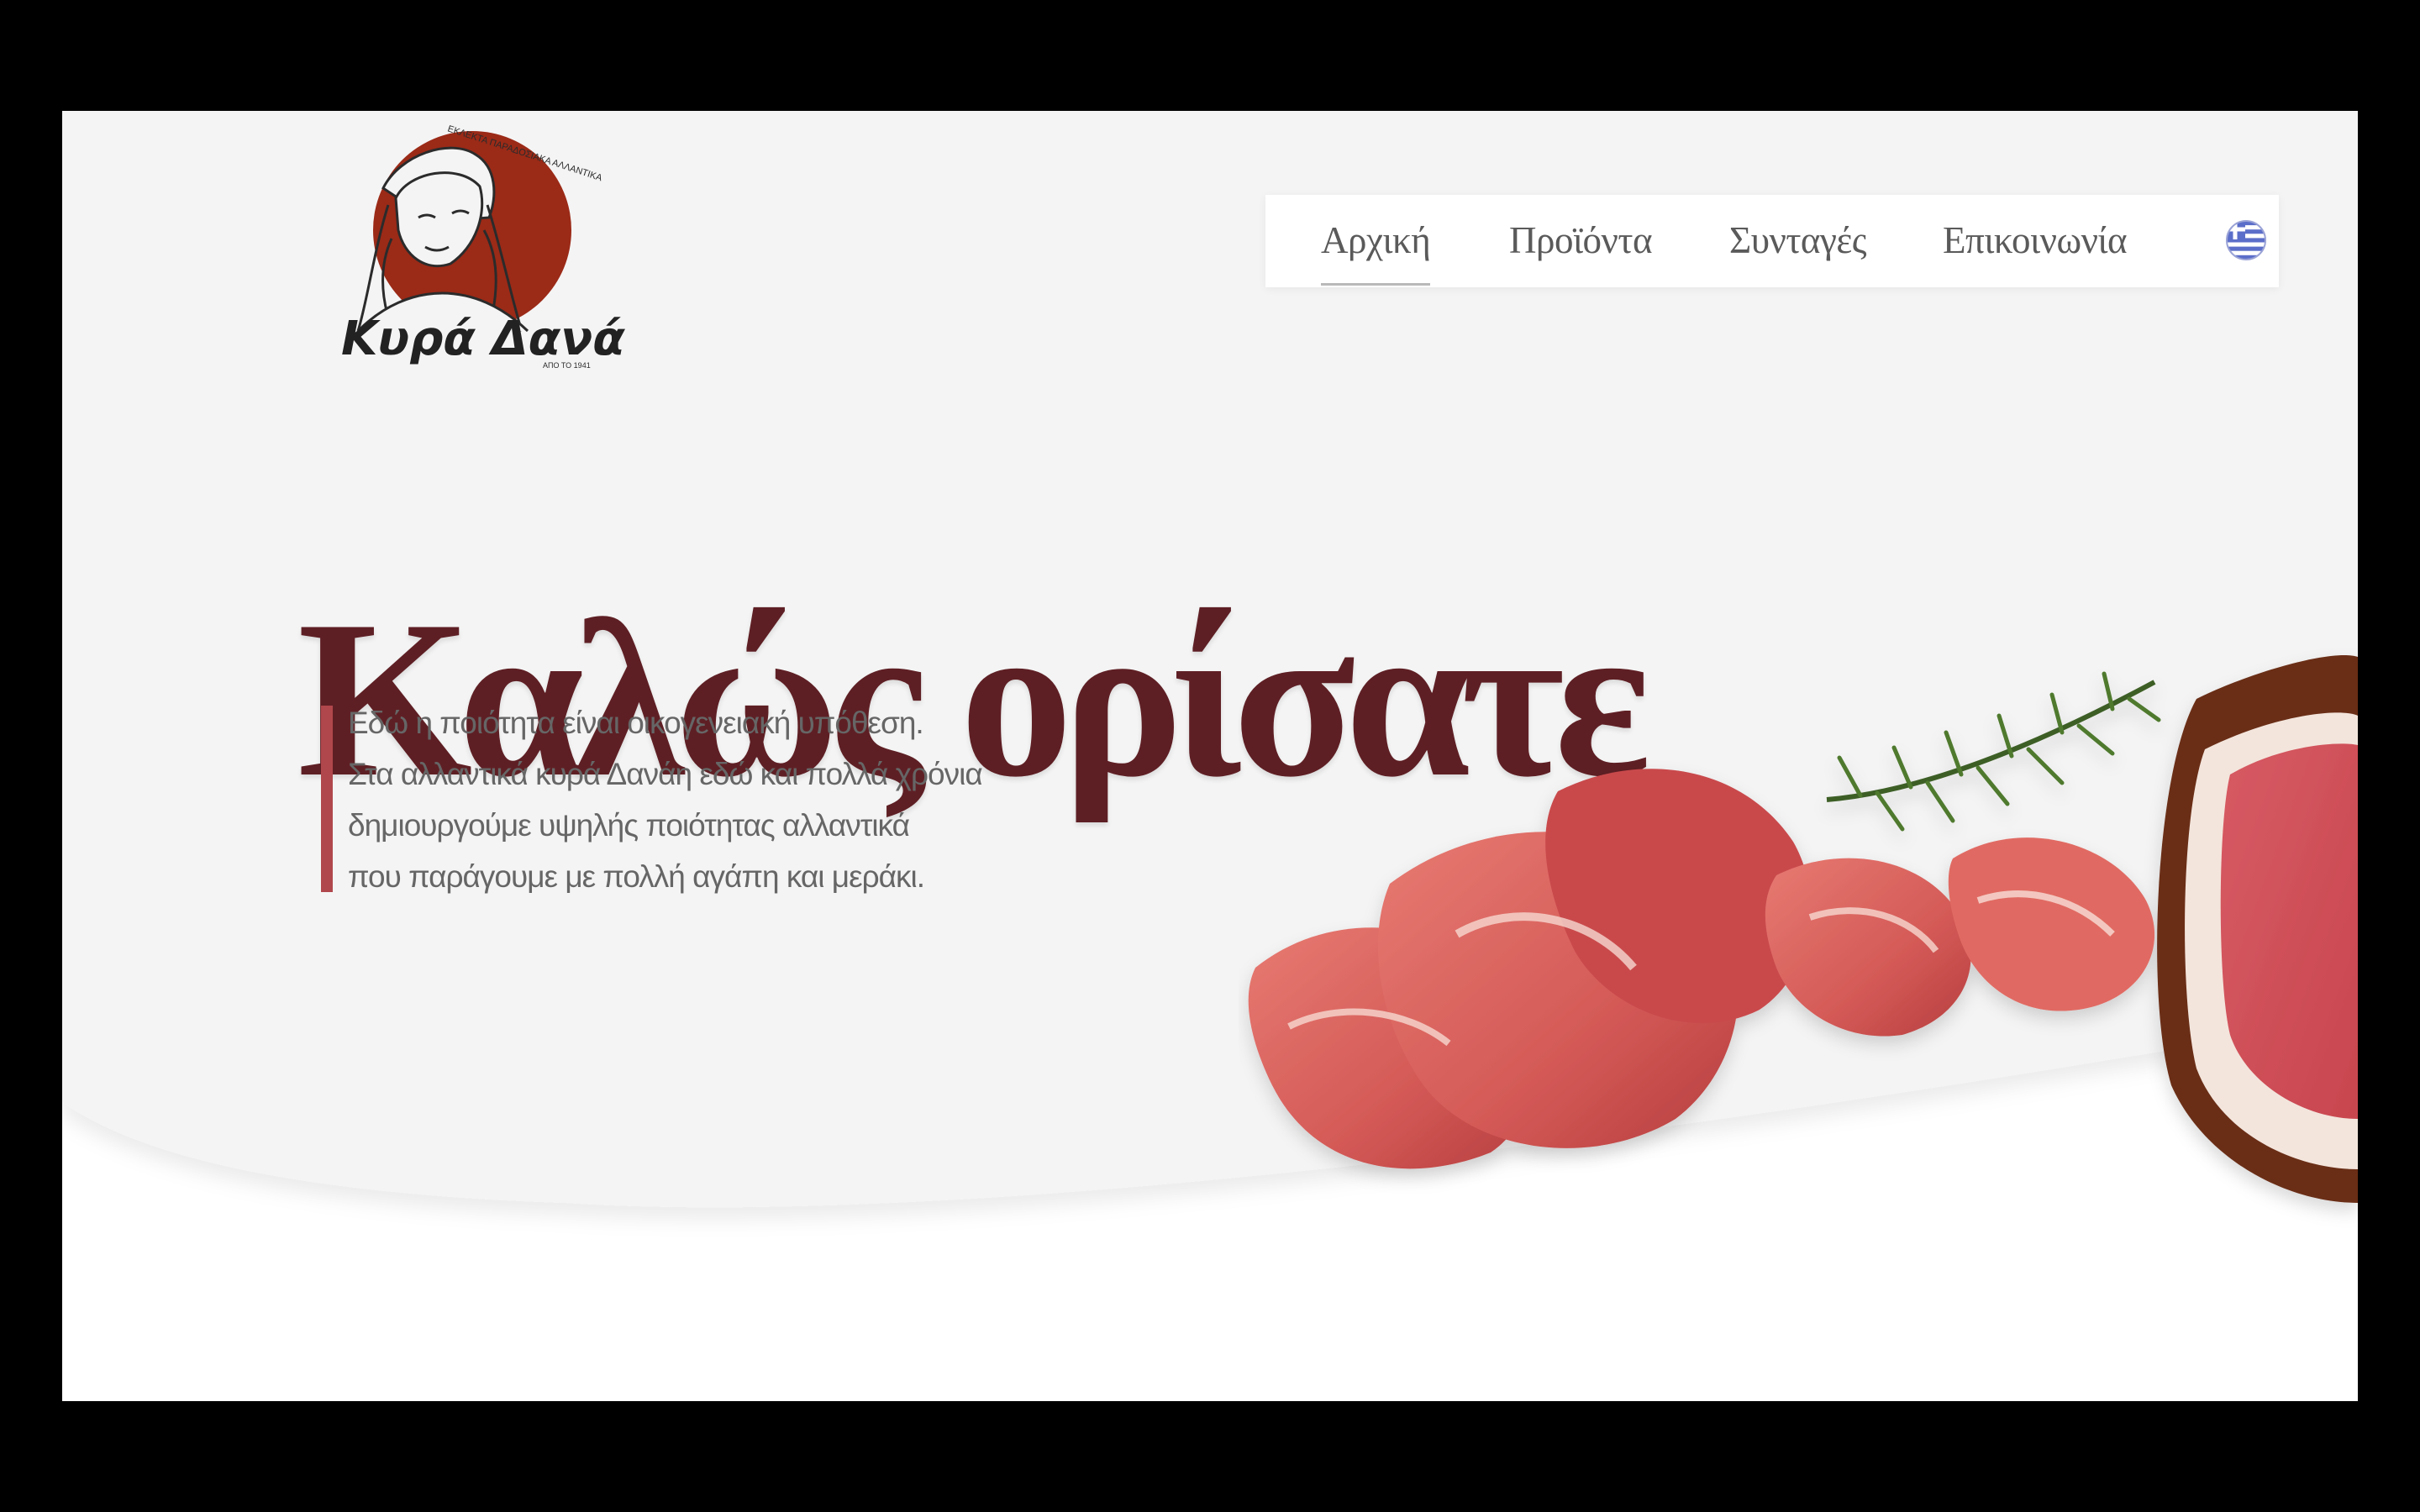 This screenshot has height=1512, width=2420. I want to click on main-nav: Αρχική Προϊόντα Συνταγές Επικοινωνία, so click(1772, 241).